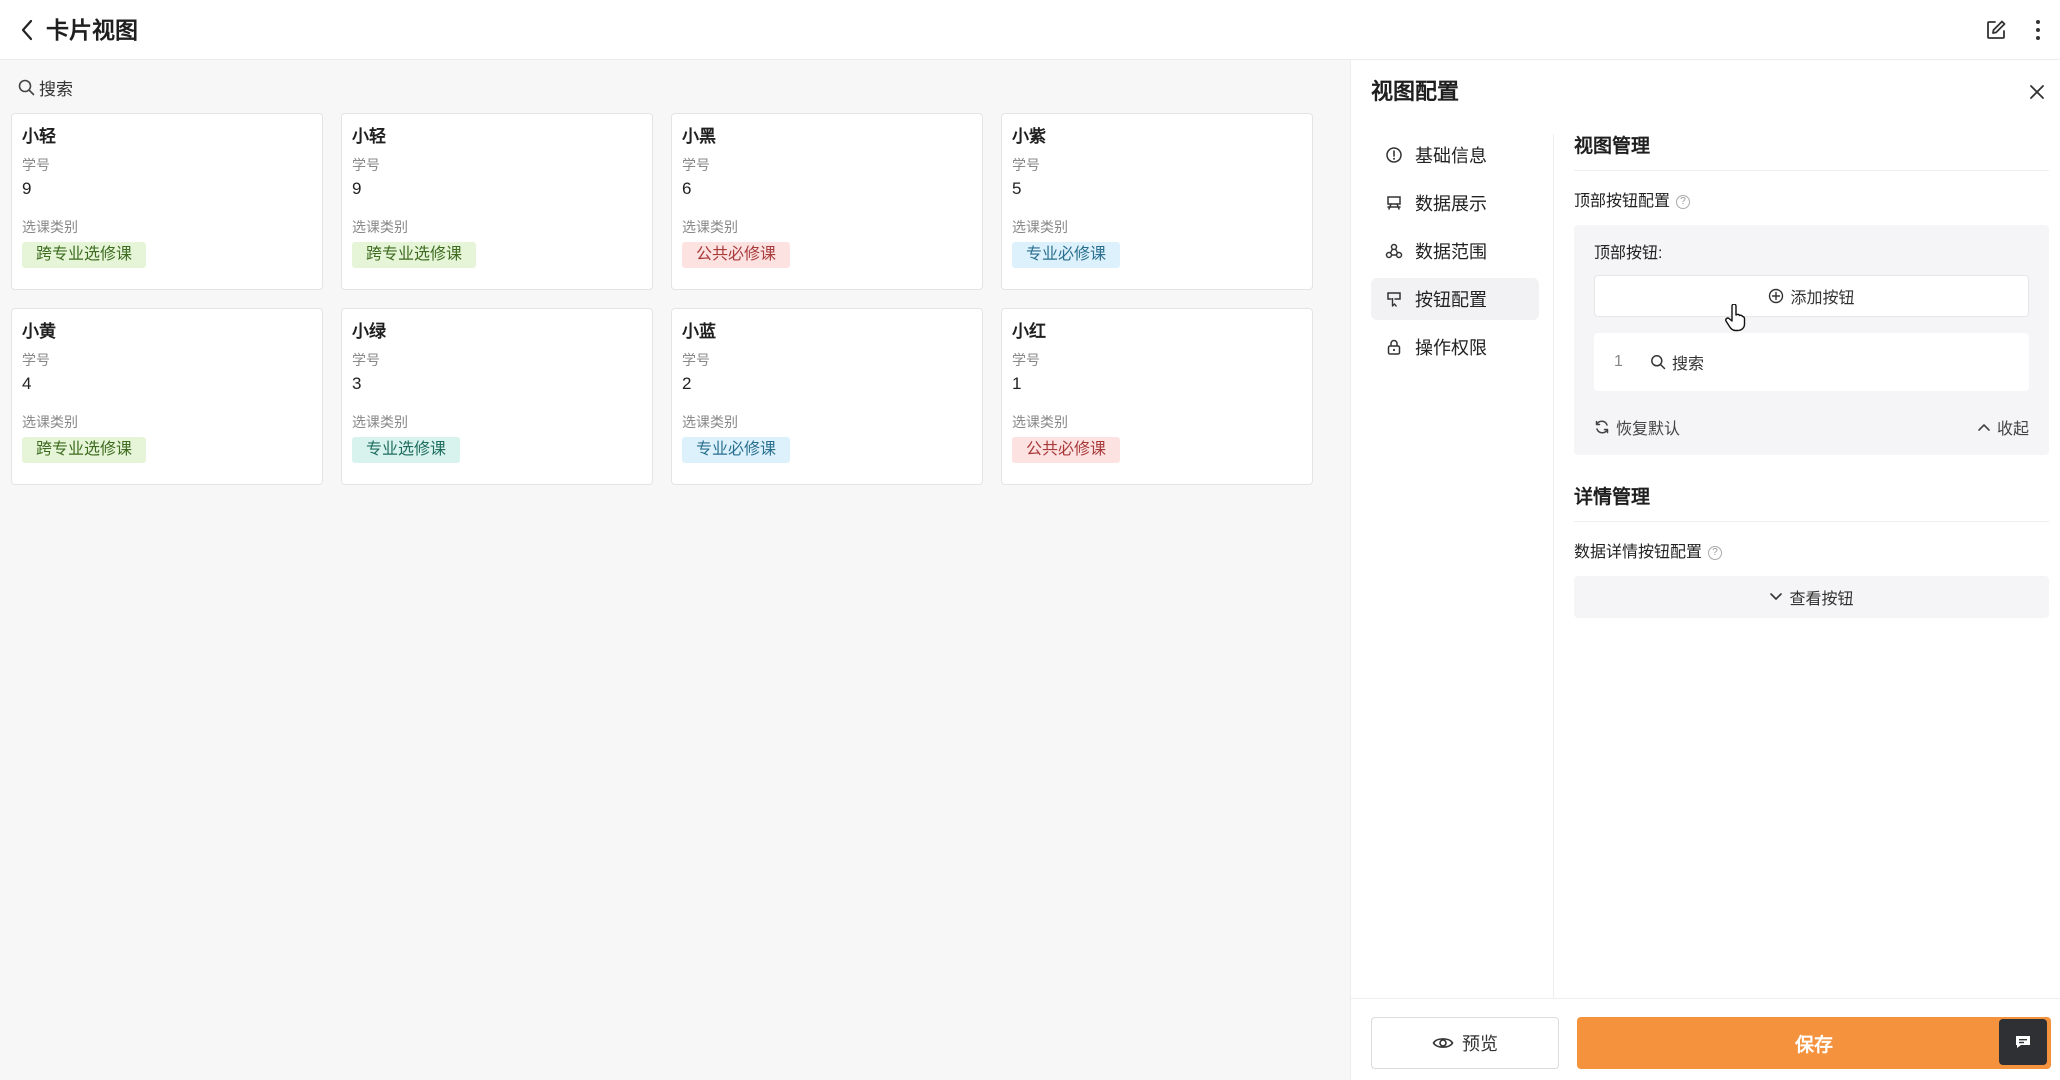  Describe the element at coordinates (1394, 203) in the screenshot. I see `display-icon` at that location.